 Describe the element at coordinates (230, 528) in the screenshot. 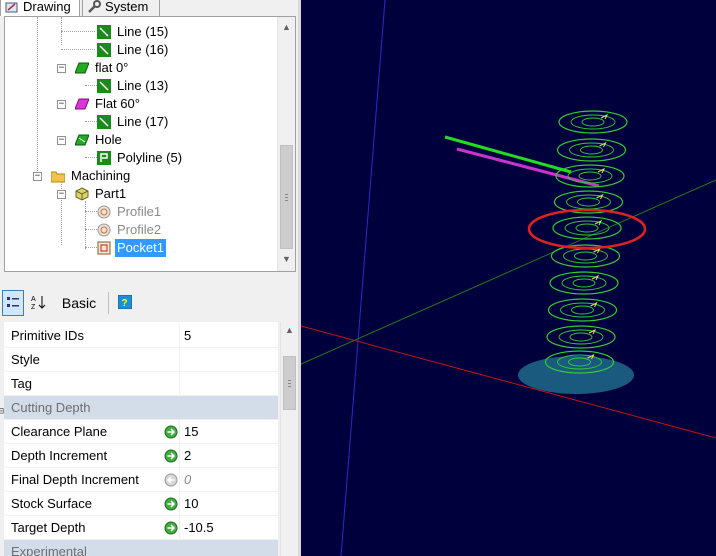

I see `property-value: -10.5` at that location.